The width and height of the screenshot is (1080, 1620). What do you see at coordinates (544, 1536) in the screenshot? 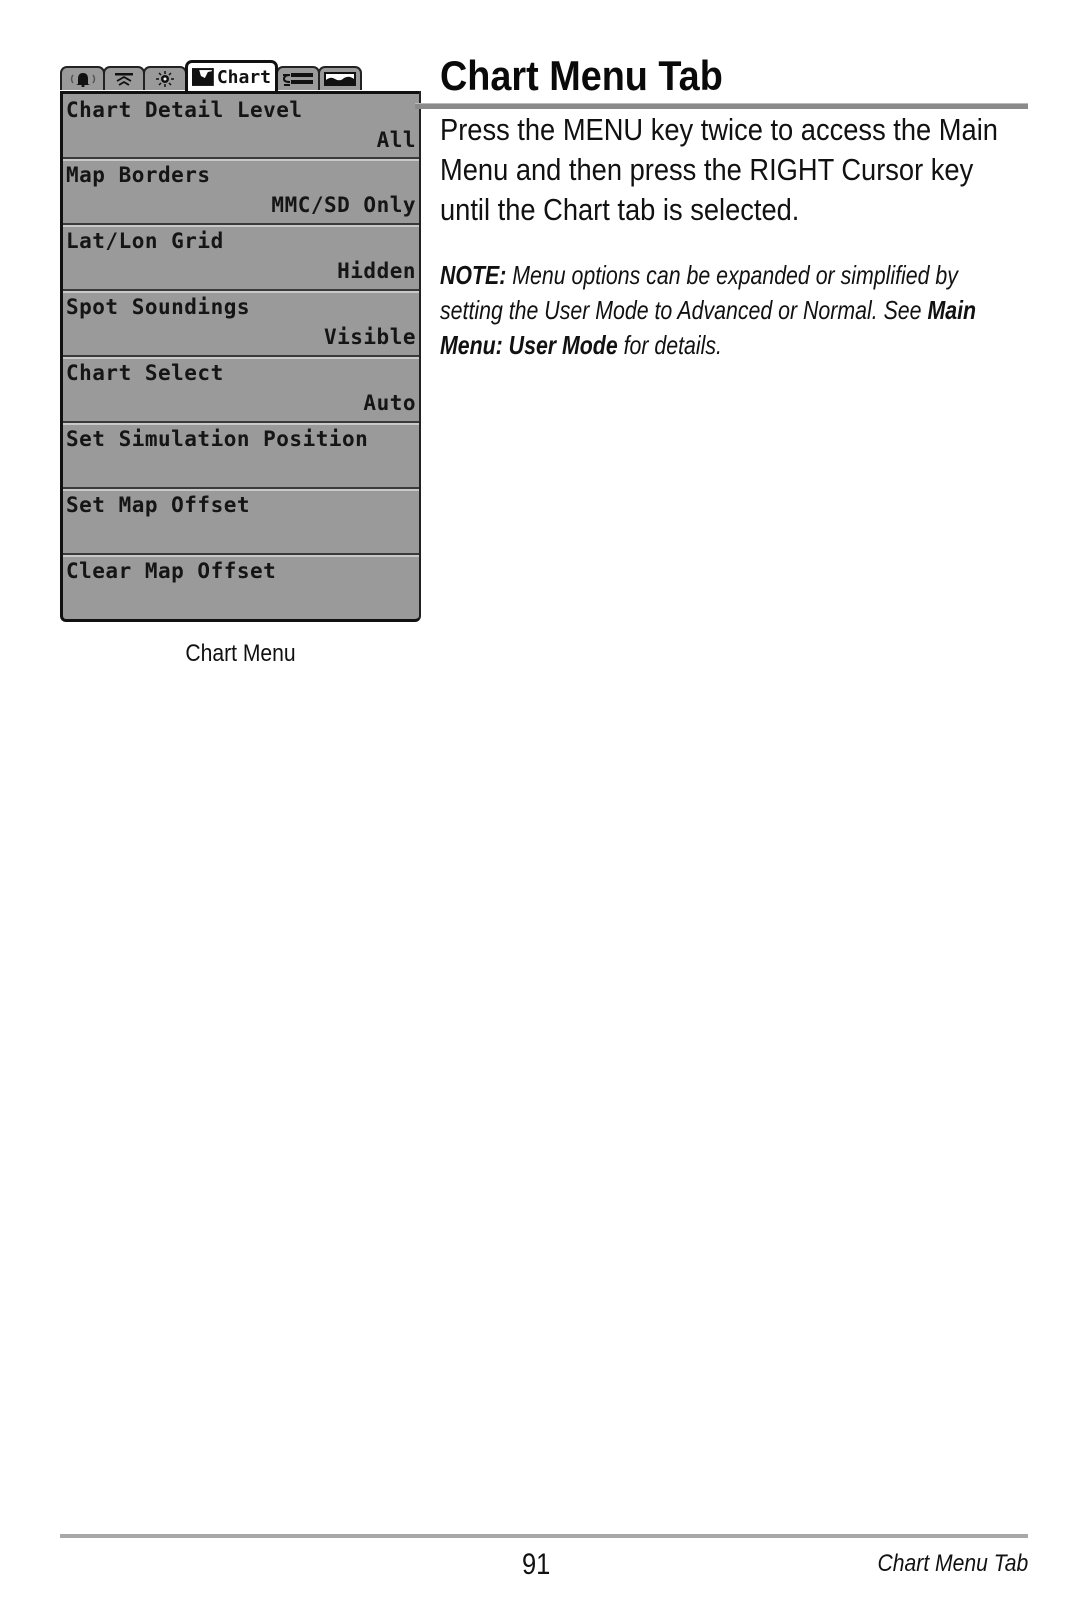
I see `footer-divider` at bounding box center [544, 1536].